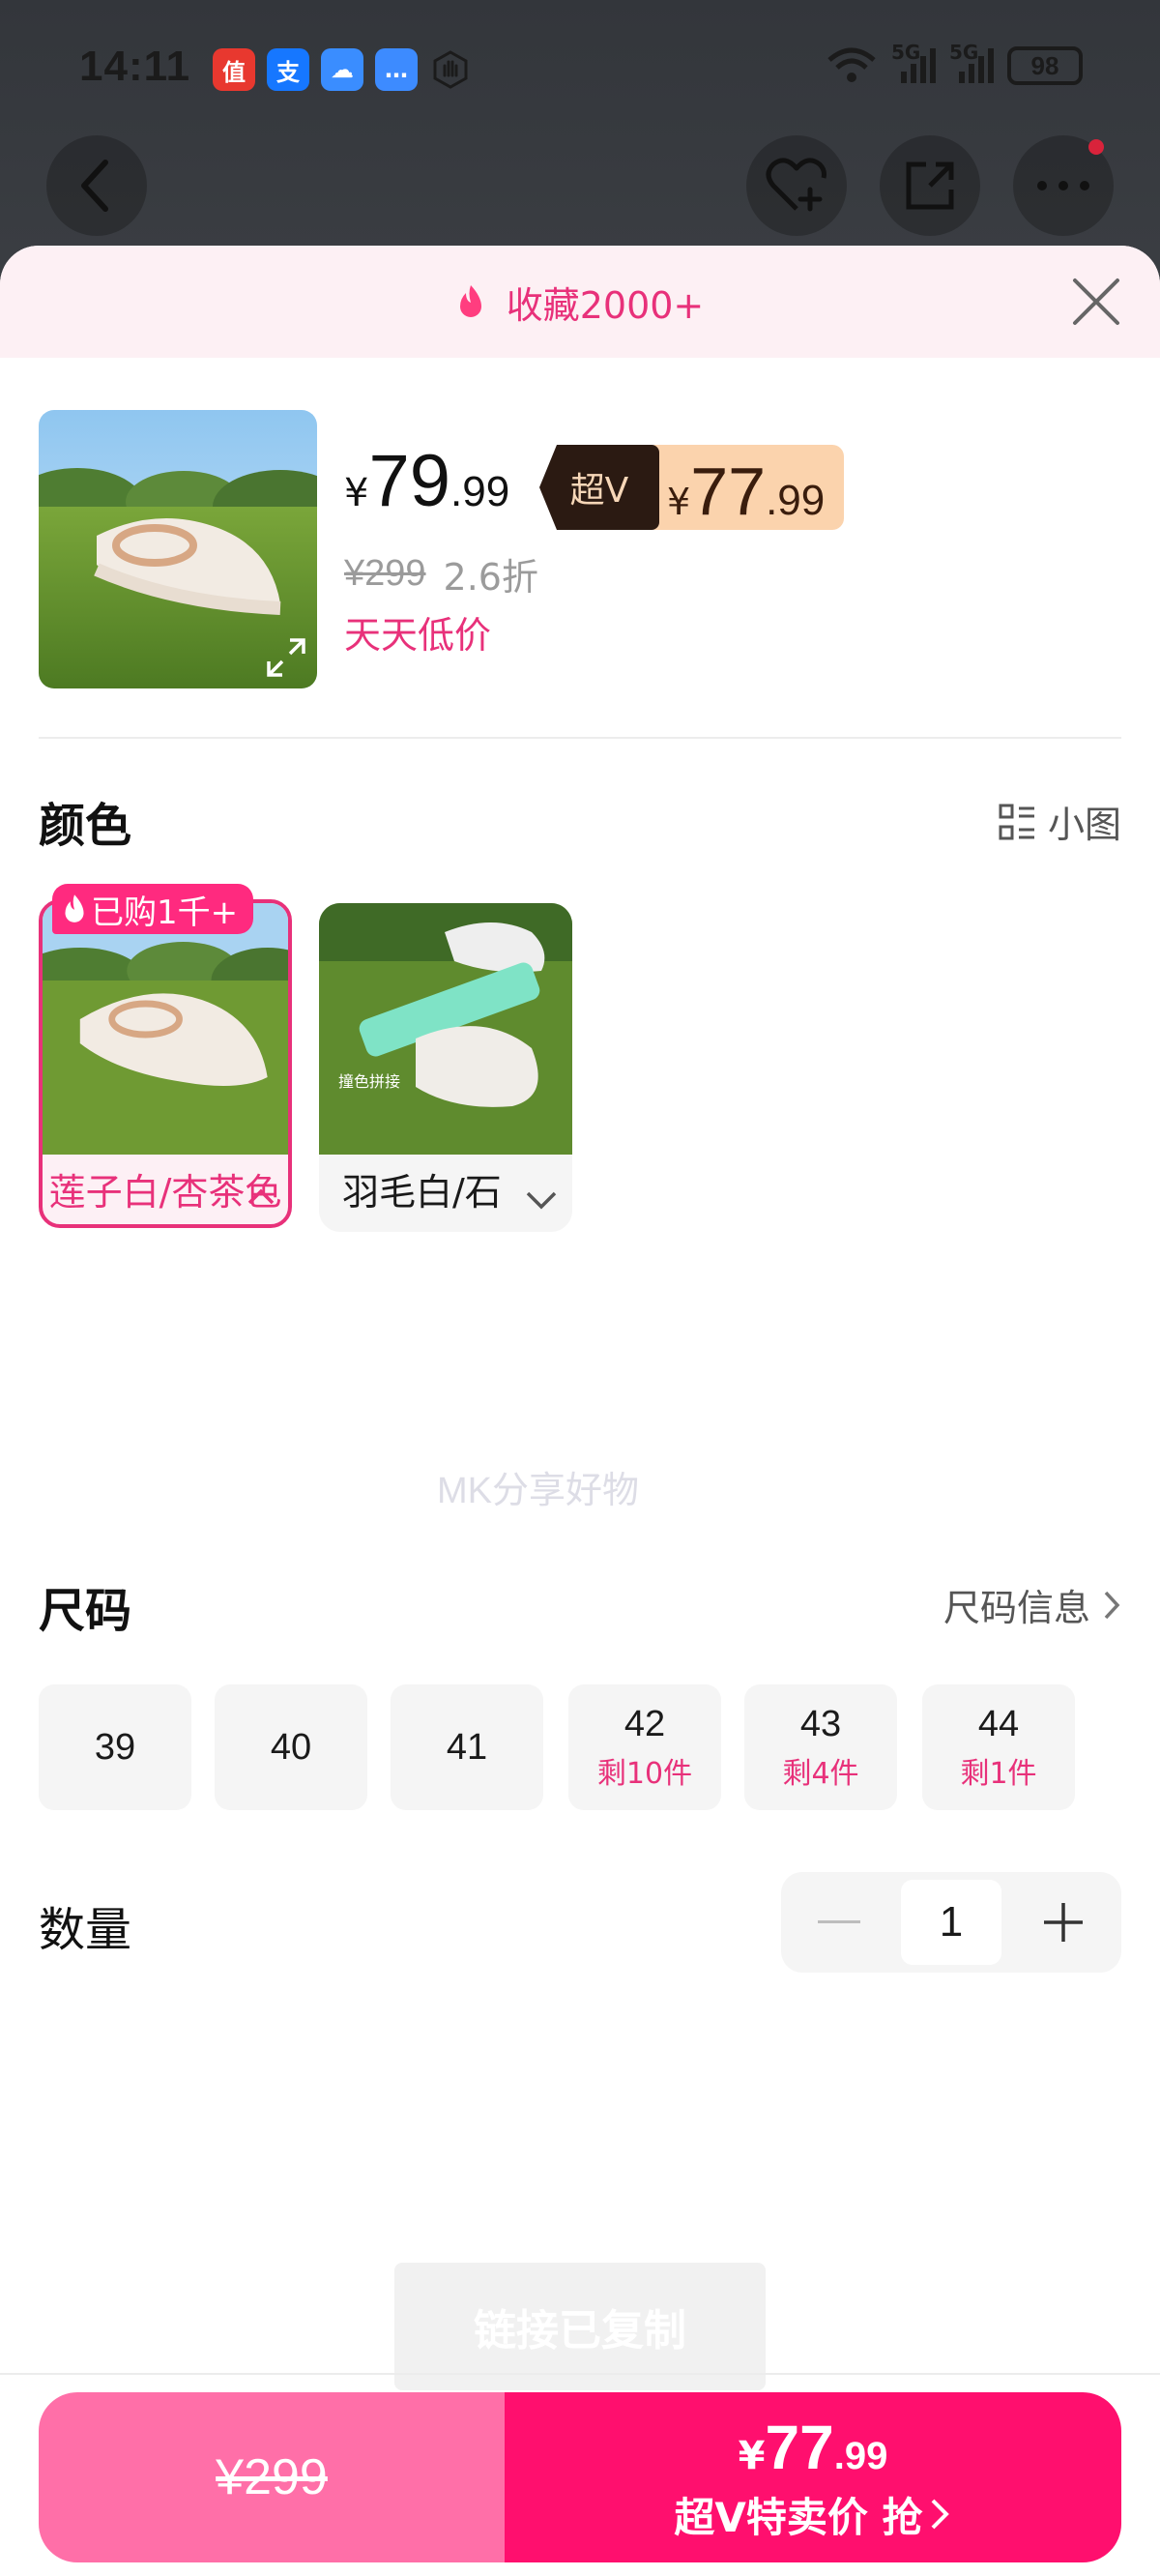 This screenshot has width=1160, height=2576. I want to click on size-option-44: 44 剩1件, so click(998, 1747).